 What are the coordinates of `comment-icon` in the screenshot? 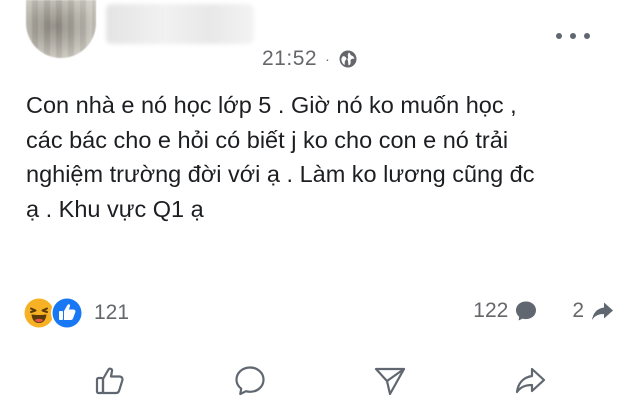 It's located at (250, 381).